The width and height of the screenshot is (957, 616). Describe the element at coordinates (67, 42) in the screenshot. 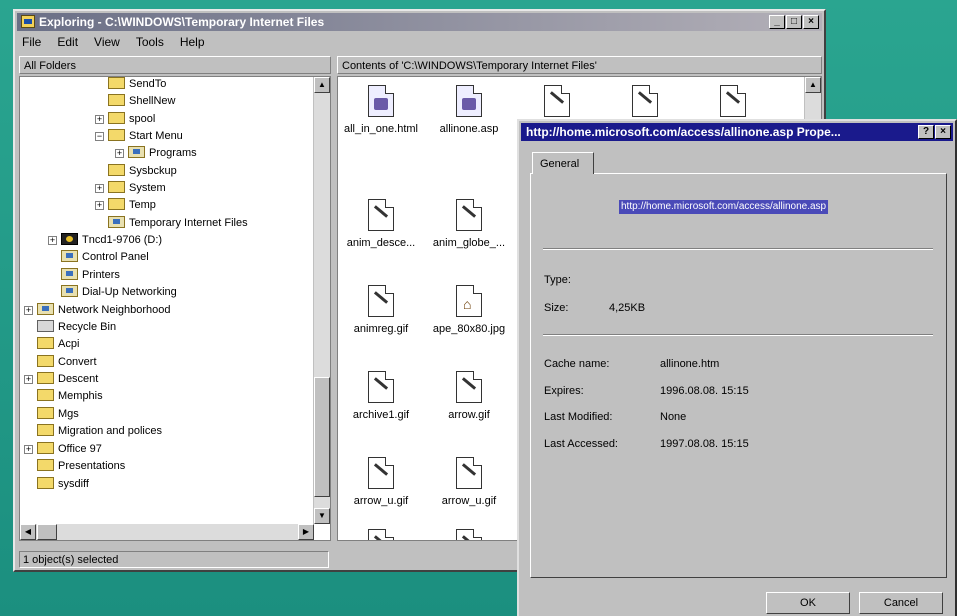

I see `menu-edit: Edit` at that location.